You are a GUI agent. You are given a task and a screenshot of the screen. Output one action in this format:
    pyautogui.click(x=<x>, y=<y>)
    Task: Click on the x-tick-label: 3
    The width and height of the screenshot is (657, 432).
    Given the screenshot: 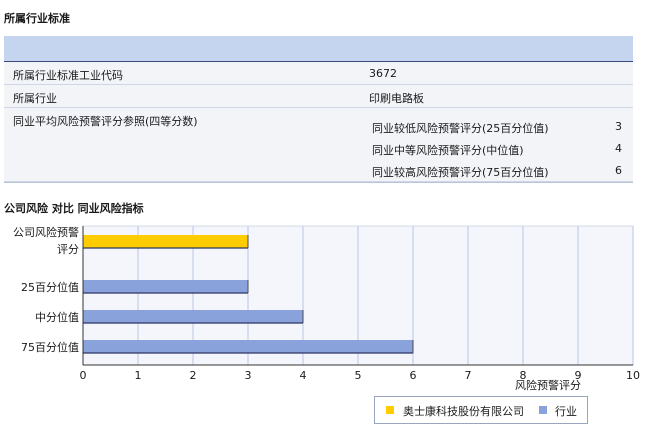 What is the action you would take?
    pyautogui.click(x=248, y=375)
    